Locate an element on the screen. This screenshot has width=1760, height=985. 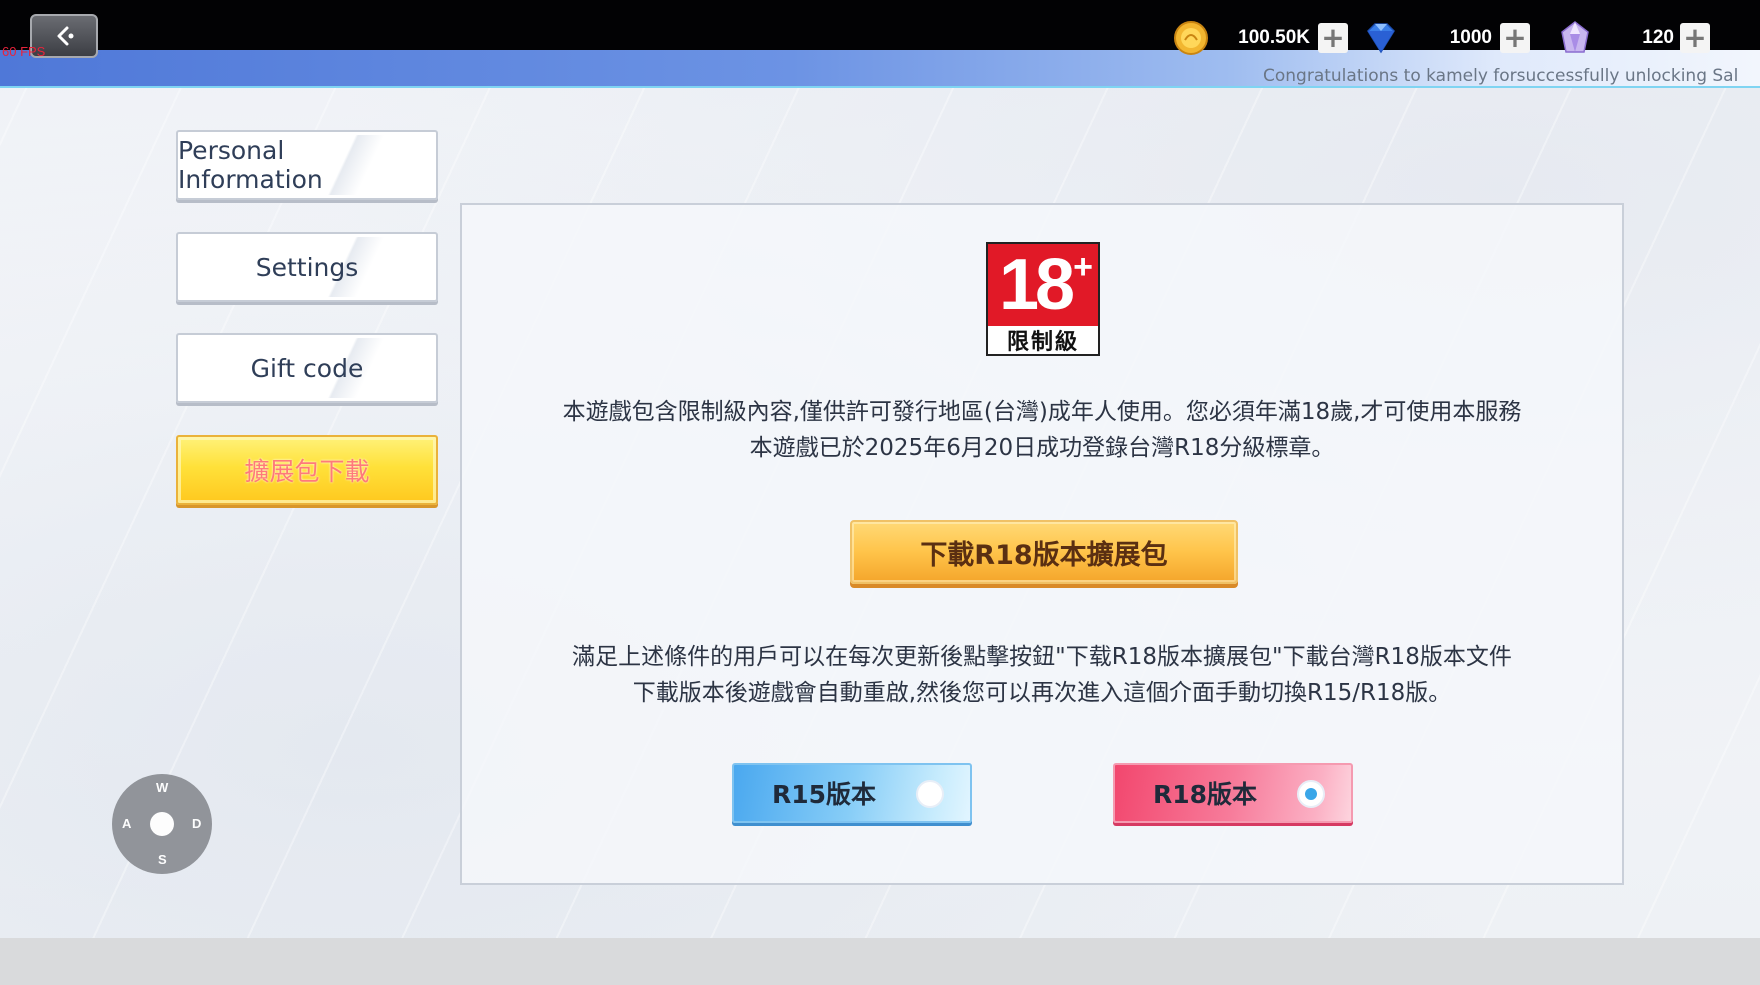
gem-currency: 1000 + is located at coordinates (1446, 38).